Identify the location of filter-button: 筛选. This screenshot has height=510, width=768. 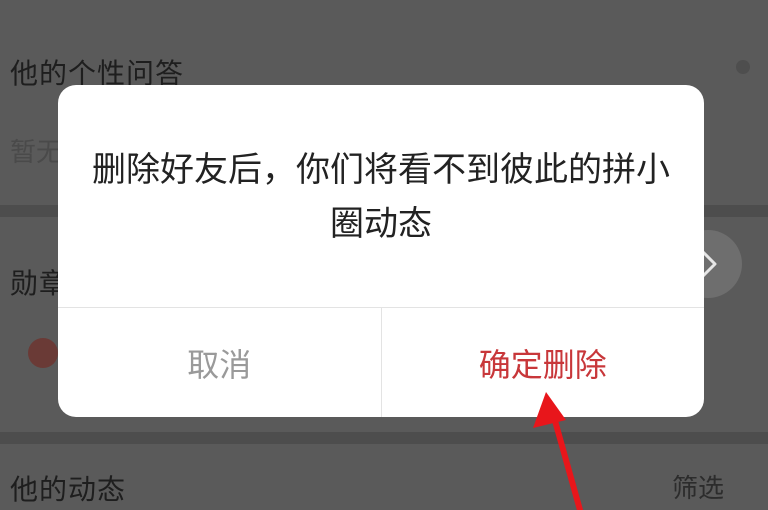
(698, 486).